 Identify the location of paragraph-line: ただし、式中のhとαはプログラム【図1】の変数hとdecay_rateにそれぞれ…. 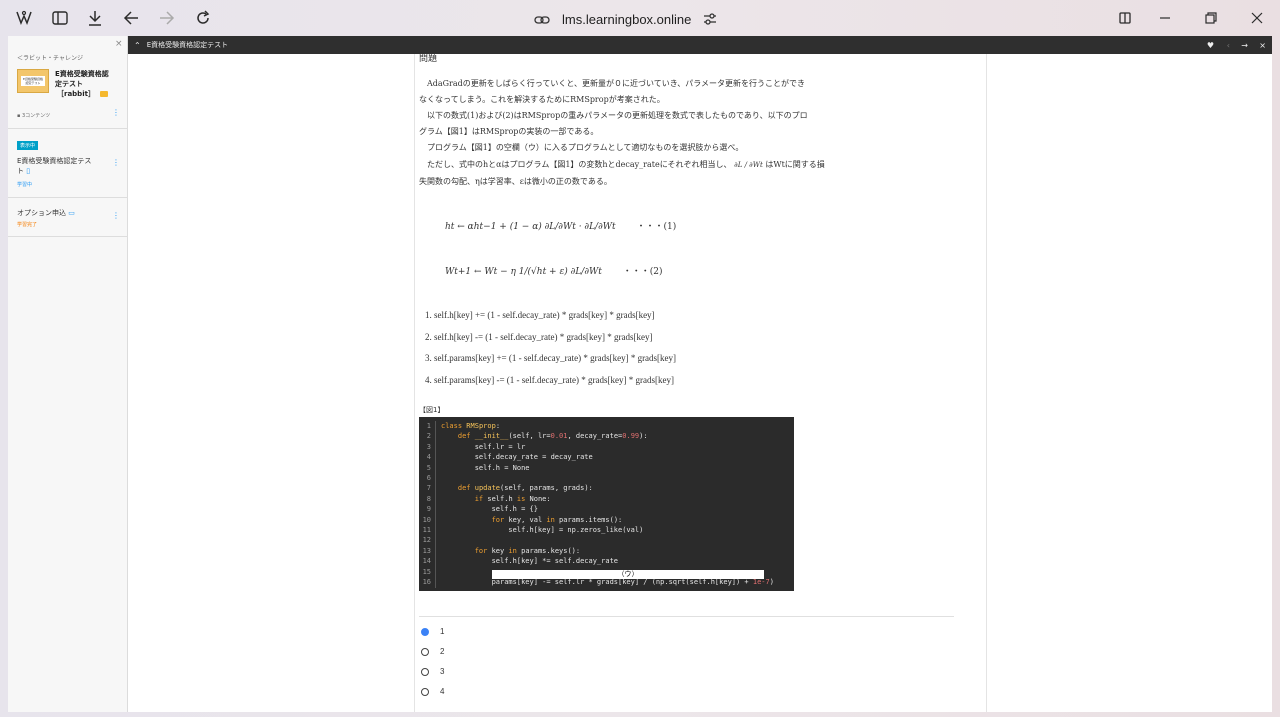
(649, 165).